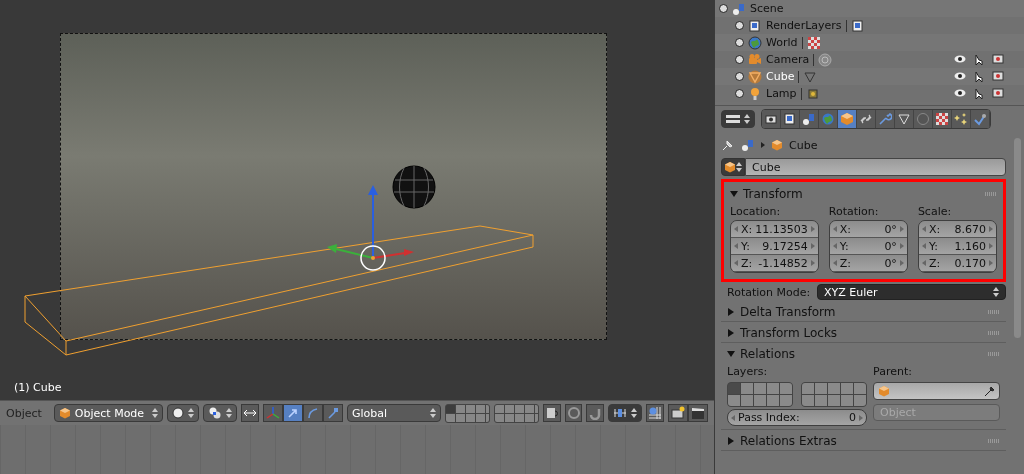 Image resolution: width=1024 pixels, height=474 pixels. Describe the element at coordinates (936, 391) in the screenshot. I see `parent-field` at that location.